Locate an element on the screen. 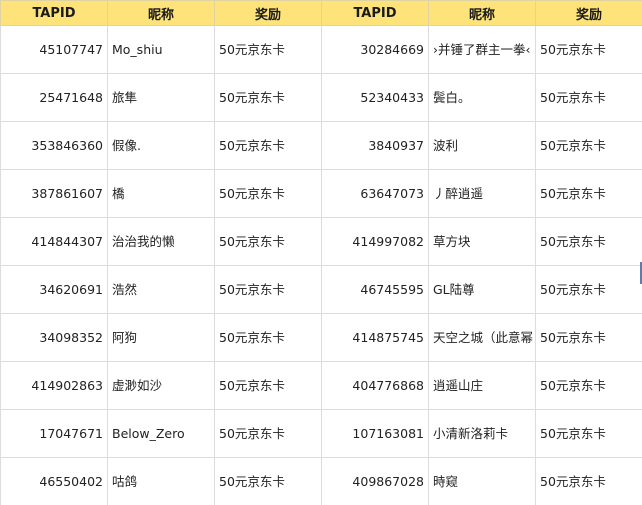 Image resolution: width=642 pixels, height=505 pixels. table-row: 387861607 橋 50元京东卡 63647073 丿醉逍遥 50元京东卡 is located at coordinates (321, 193).